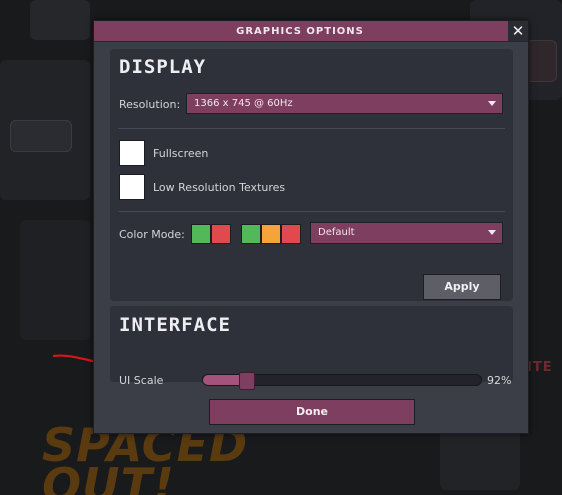  Describe the element at coordinates (152, 234) in the screenshot. I see `color-mode-label: Color Mode:` at that location.